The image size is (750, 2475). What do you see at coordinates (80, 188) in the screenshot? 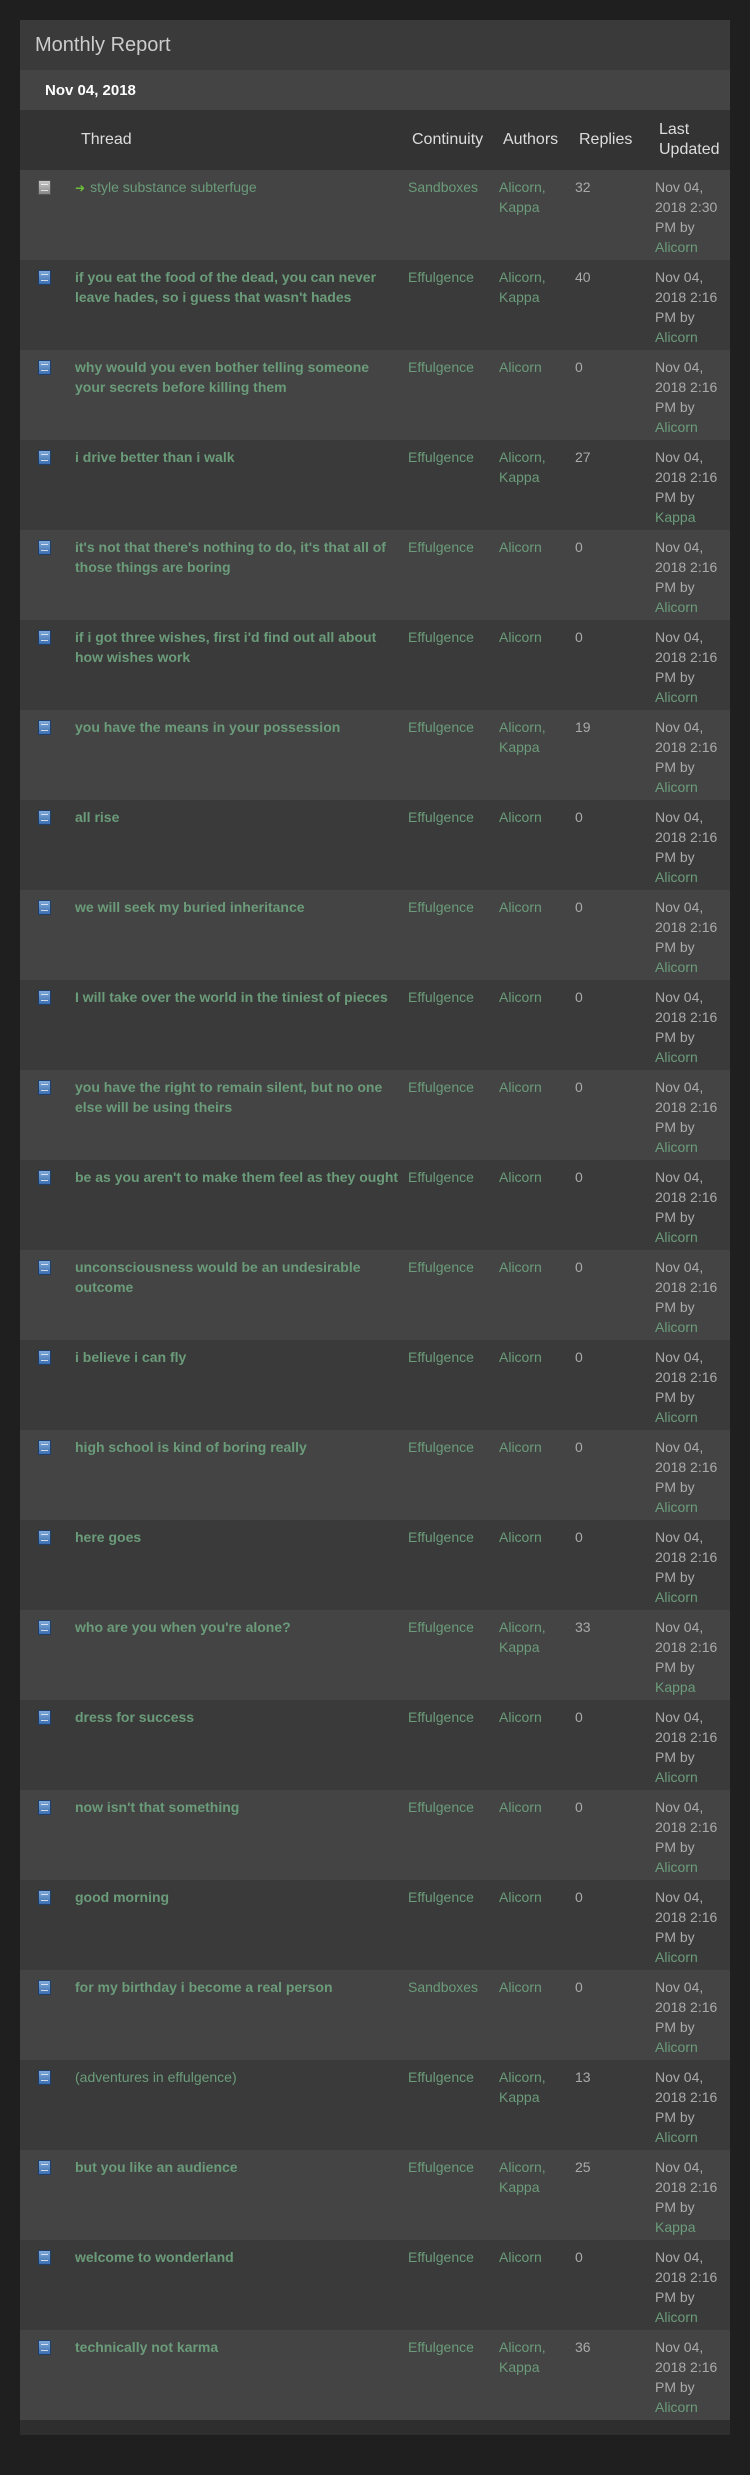
I see `arrow-right-icon: ➜` at bounding box center [80, 188].